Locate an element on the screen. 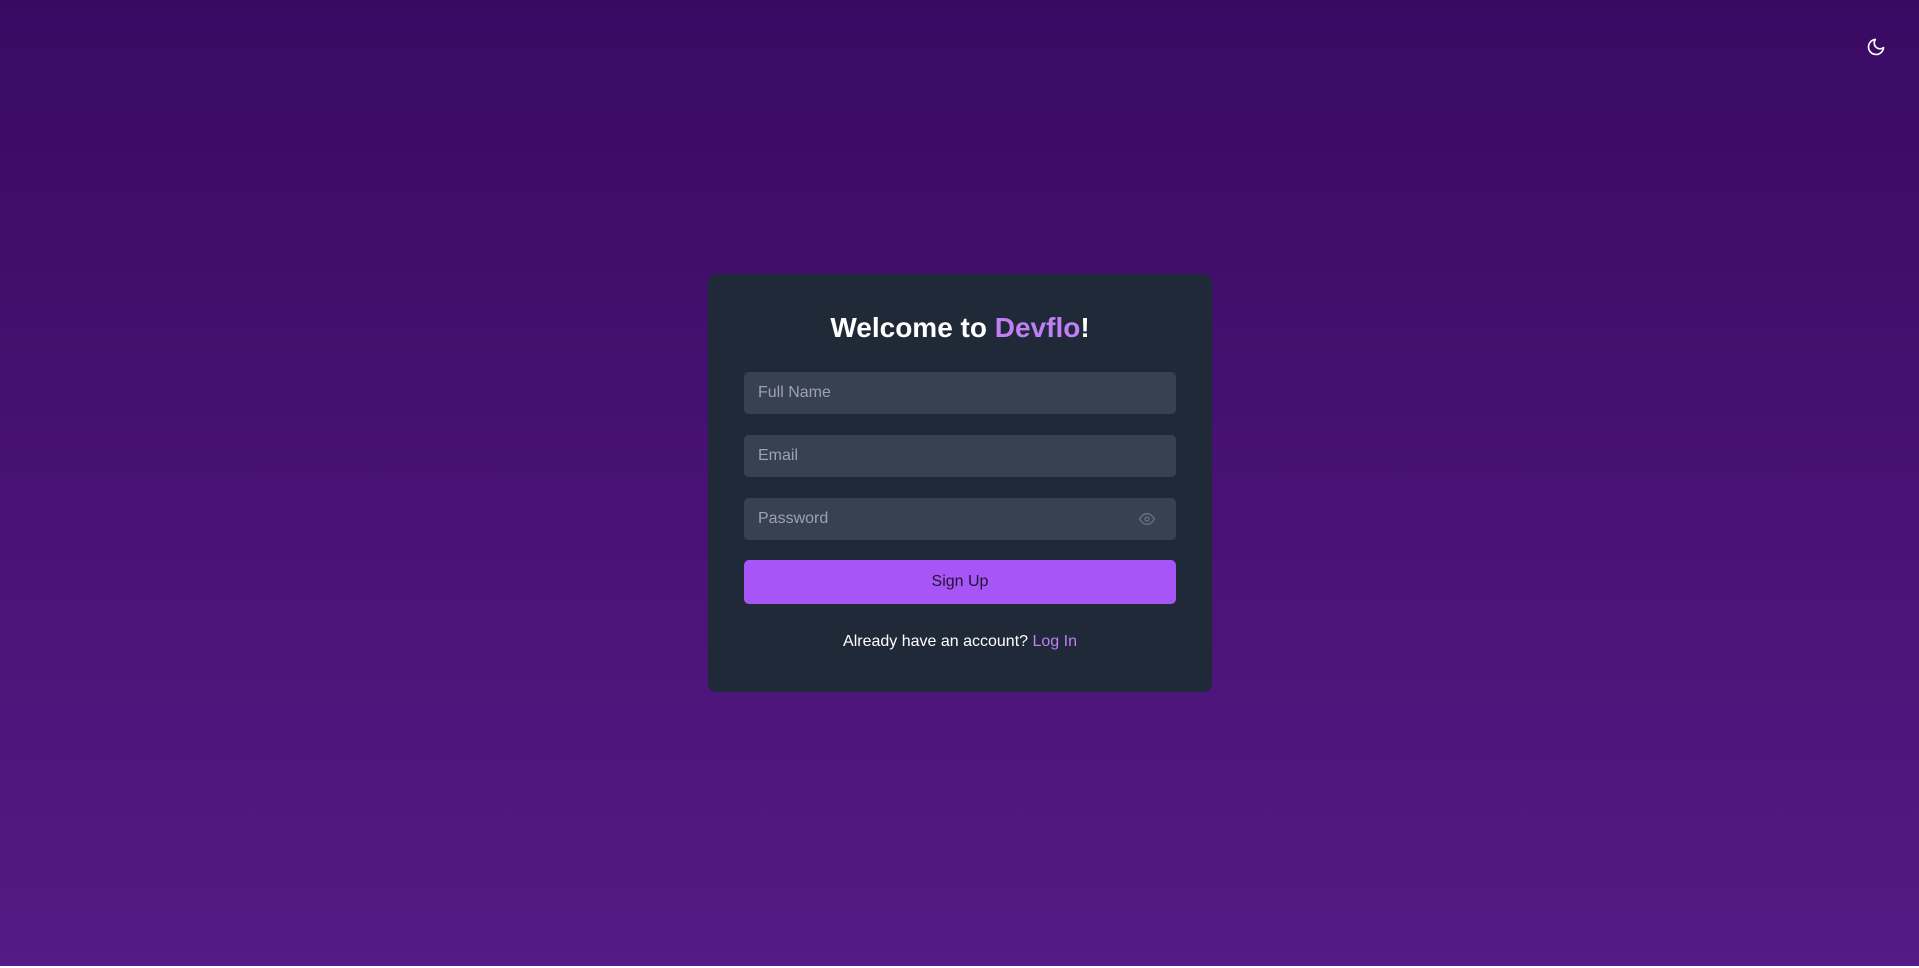  title-suffix: ! is located at coordinates (1085, 327).